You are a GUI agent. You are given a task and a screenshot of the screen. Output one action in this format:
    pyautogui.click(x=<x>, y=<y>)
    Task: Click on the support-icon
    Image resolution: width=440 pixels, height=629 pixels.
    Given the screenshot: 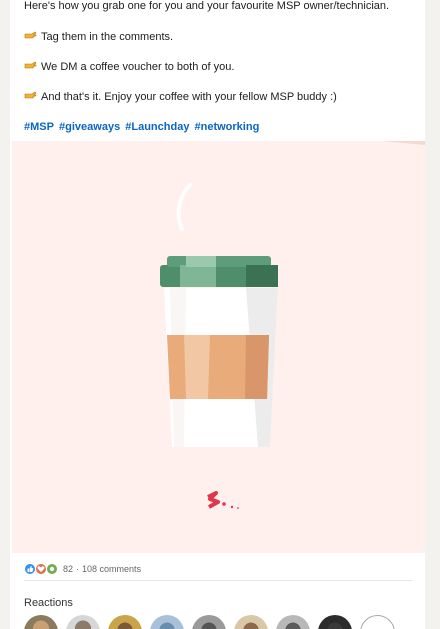 What is the action you would take?
    pyautogui.click(x=52, y=569)
    